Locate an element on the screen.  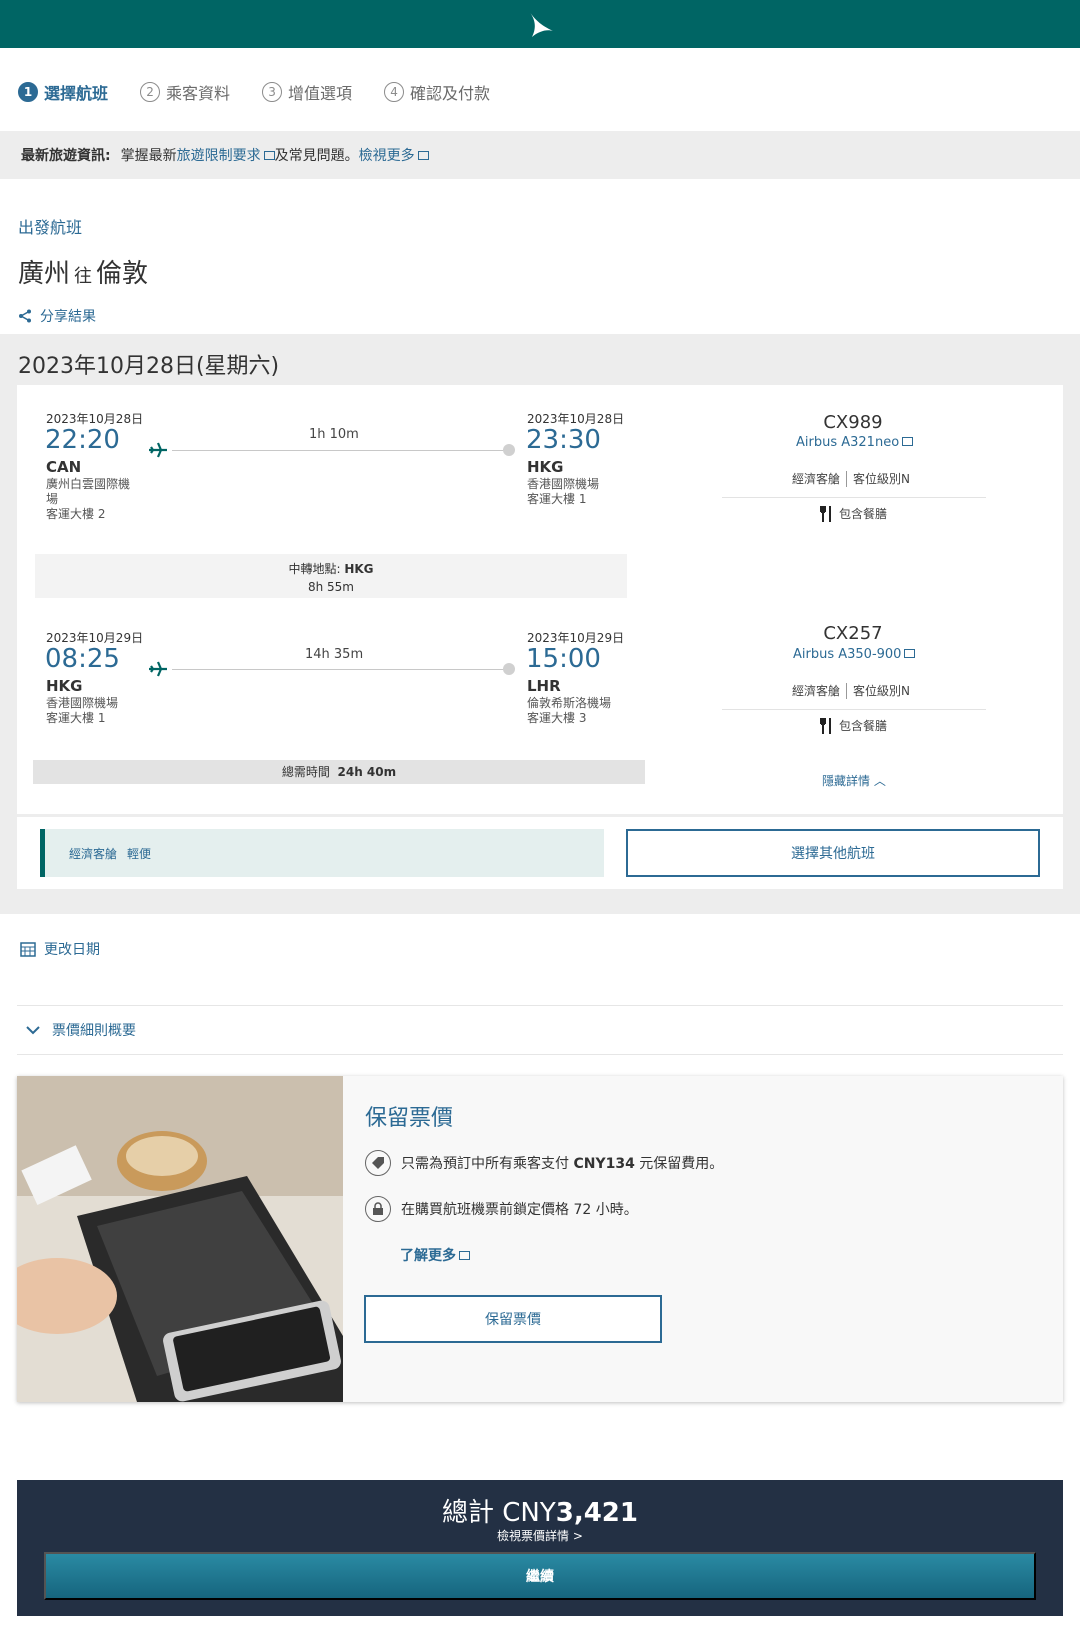
hold-fare-title: 保留票價 is located at coordinates (409, 1118).